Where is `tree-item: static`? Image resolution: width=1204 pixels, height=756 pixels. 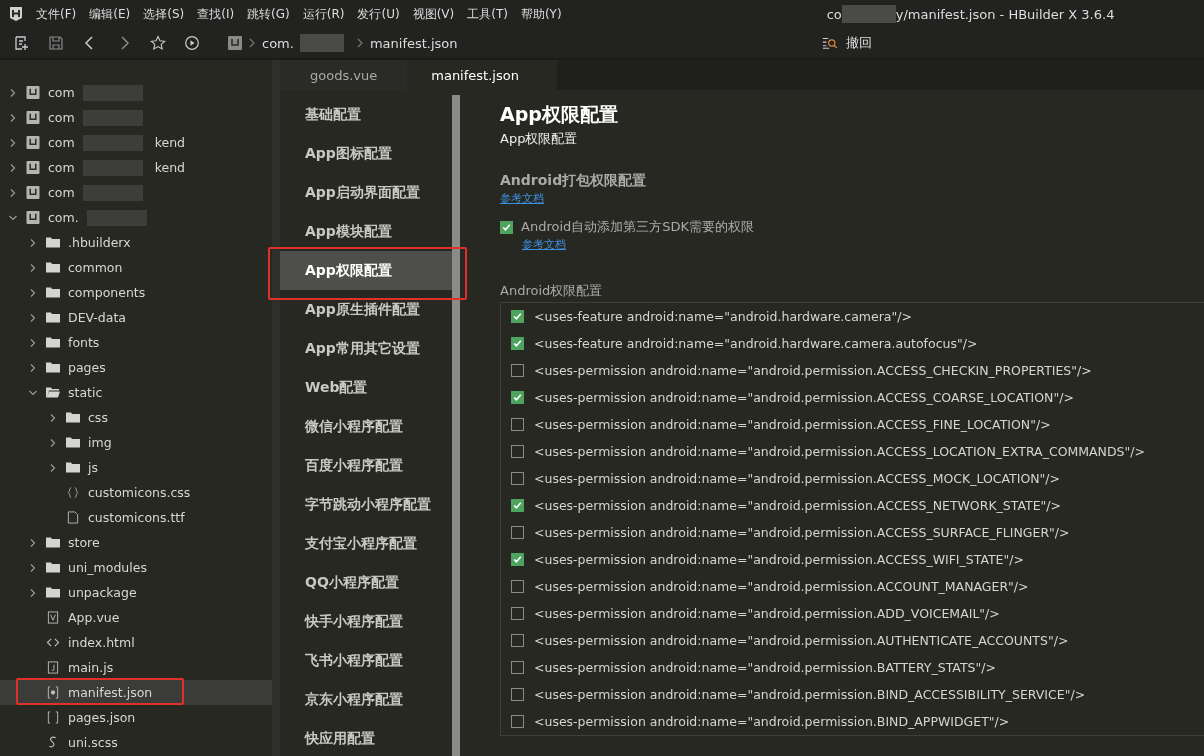 tree-item: static is located at coordinates (136, 392).